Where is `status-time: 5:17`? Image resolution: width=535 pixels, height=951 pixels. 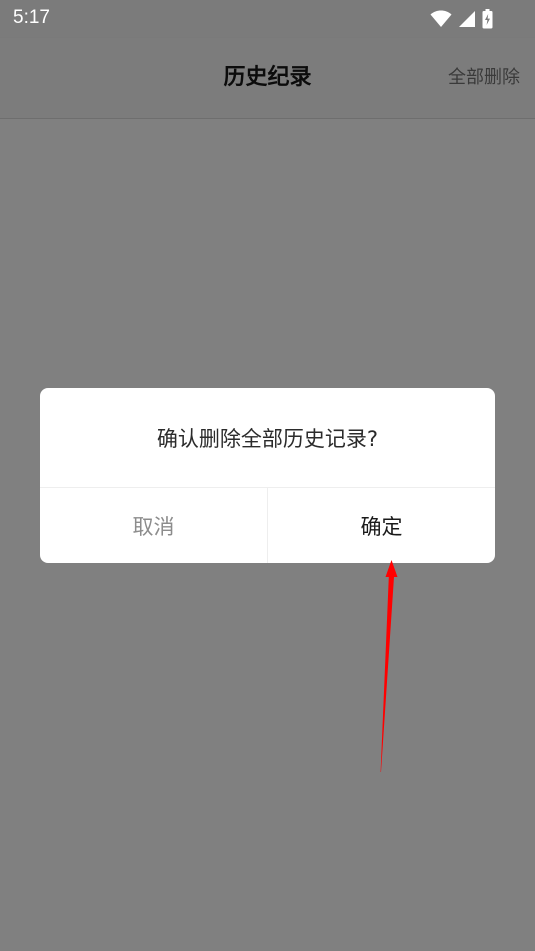
status-time: 5:17 is located at coordinates (31, 17).